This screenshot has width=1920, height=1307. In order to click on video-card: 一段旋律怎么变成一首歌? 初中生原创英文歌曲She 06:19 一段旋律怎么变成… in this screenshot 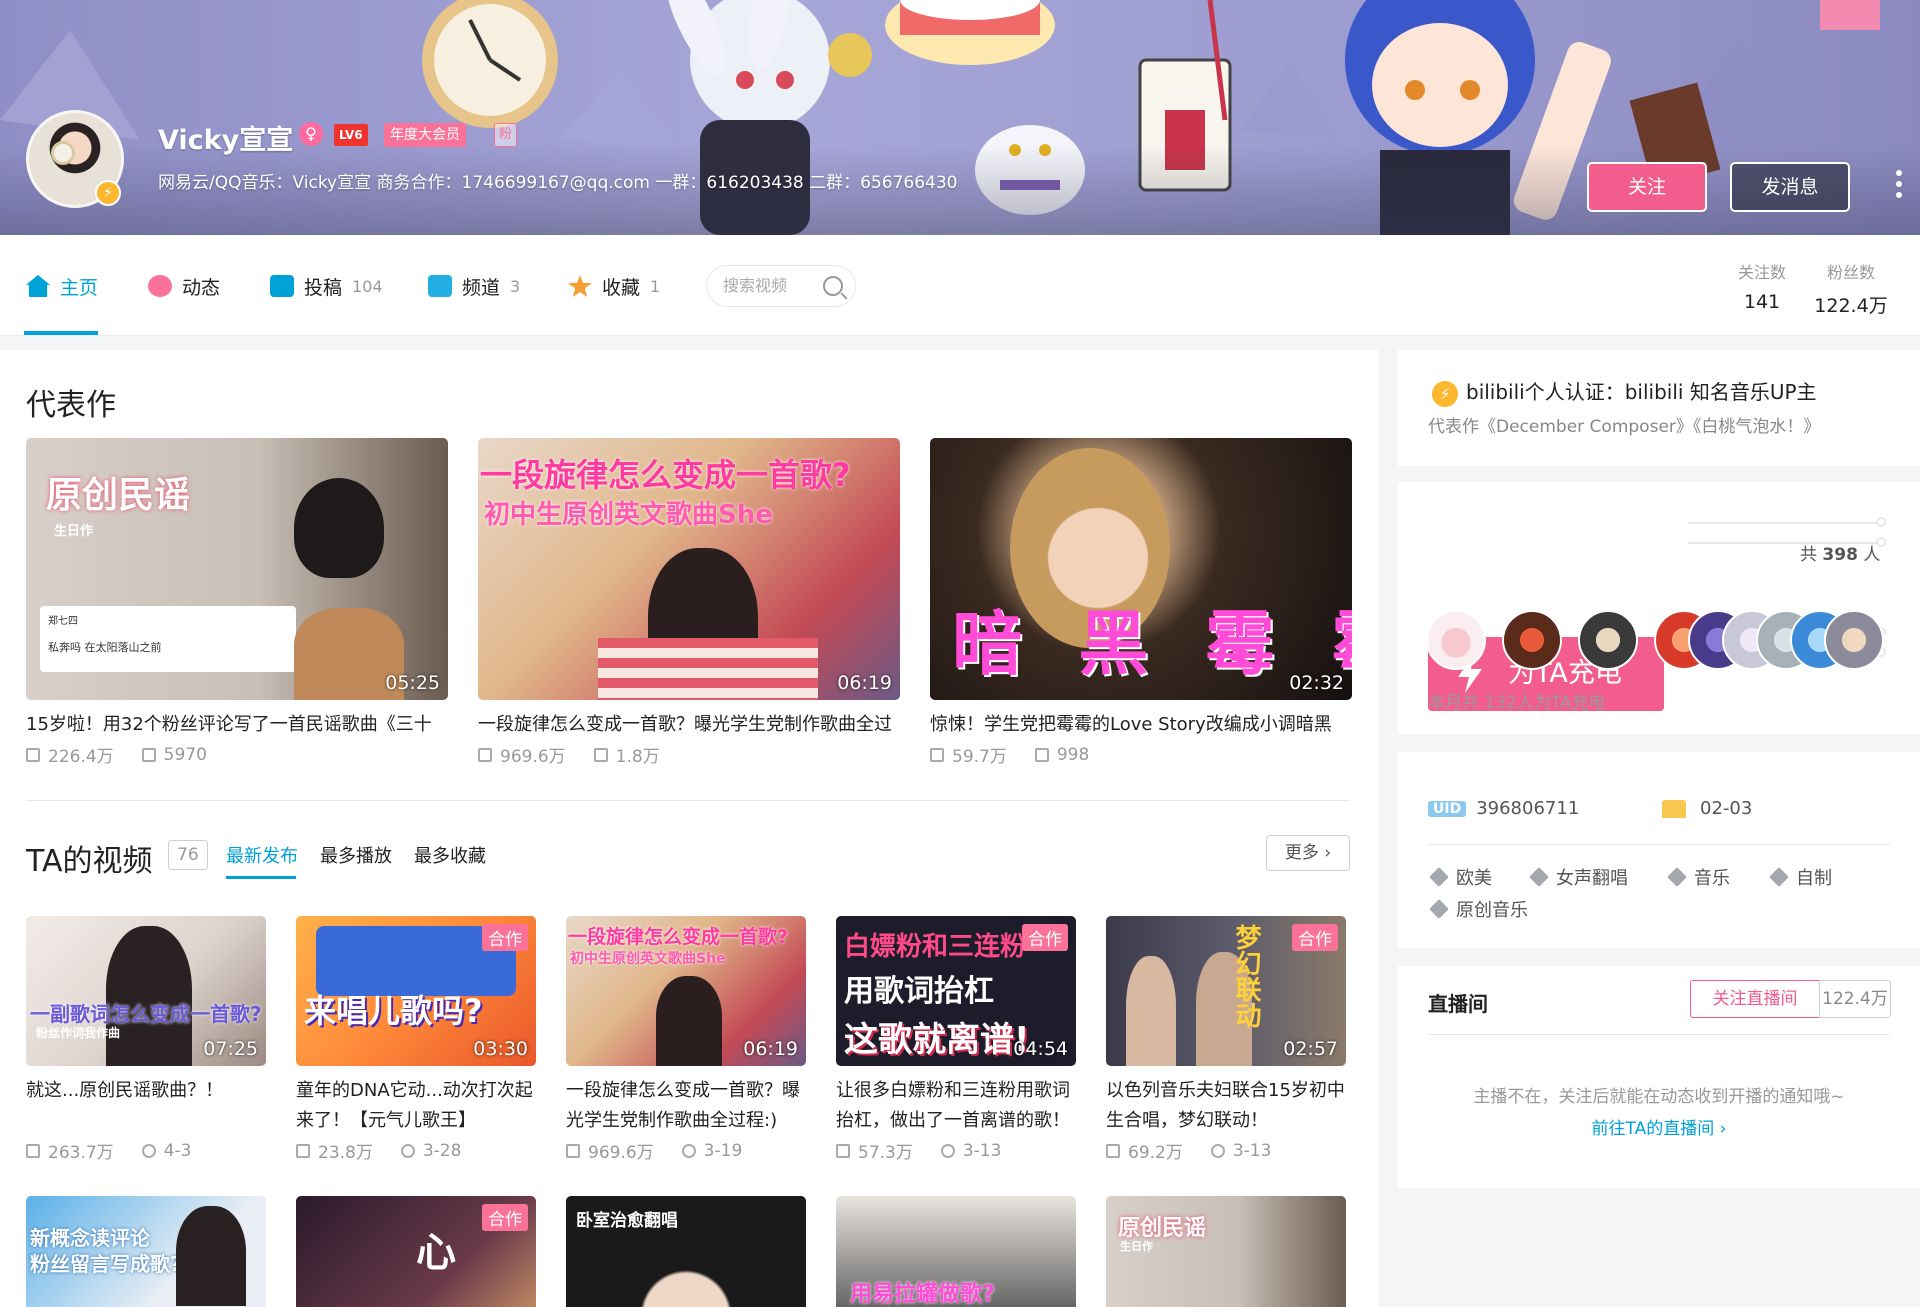, I will do `click(686, 1039)`.